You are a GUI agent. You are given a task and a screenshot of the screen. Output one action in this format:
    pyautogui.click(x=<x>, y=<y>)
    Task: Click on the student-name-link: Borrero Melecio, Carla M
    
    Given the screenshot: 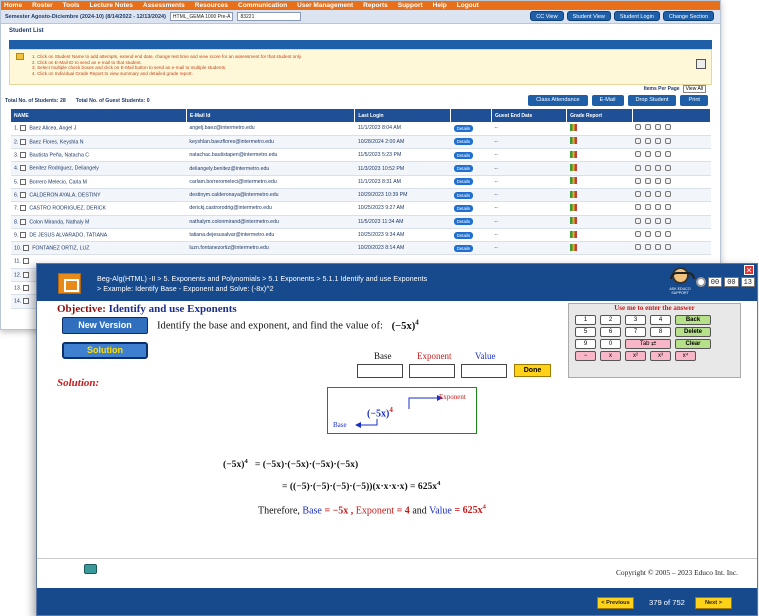 What is the action you would take?
    pyautogui.click(x=58, y=182)
    